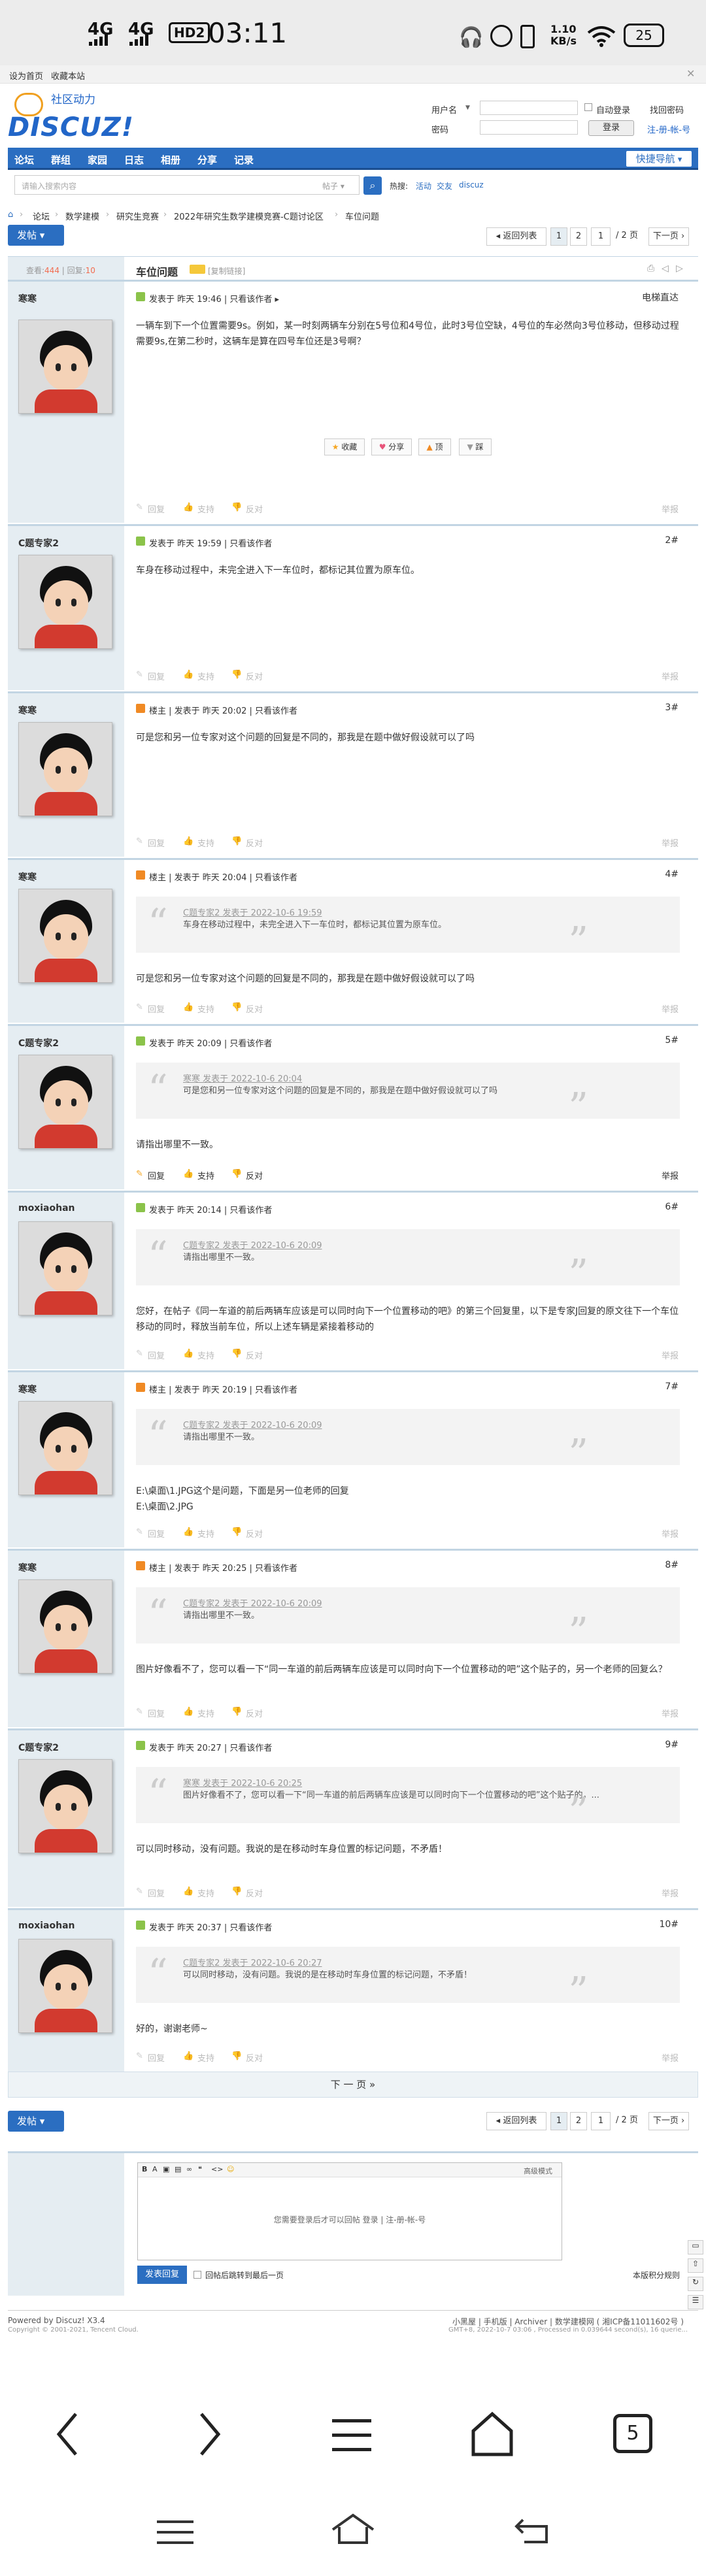 This screenshot has height=2576, width=706. I want to click on print-icon: ⎙, so click(650, 268).